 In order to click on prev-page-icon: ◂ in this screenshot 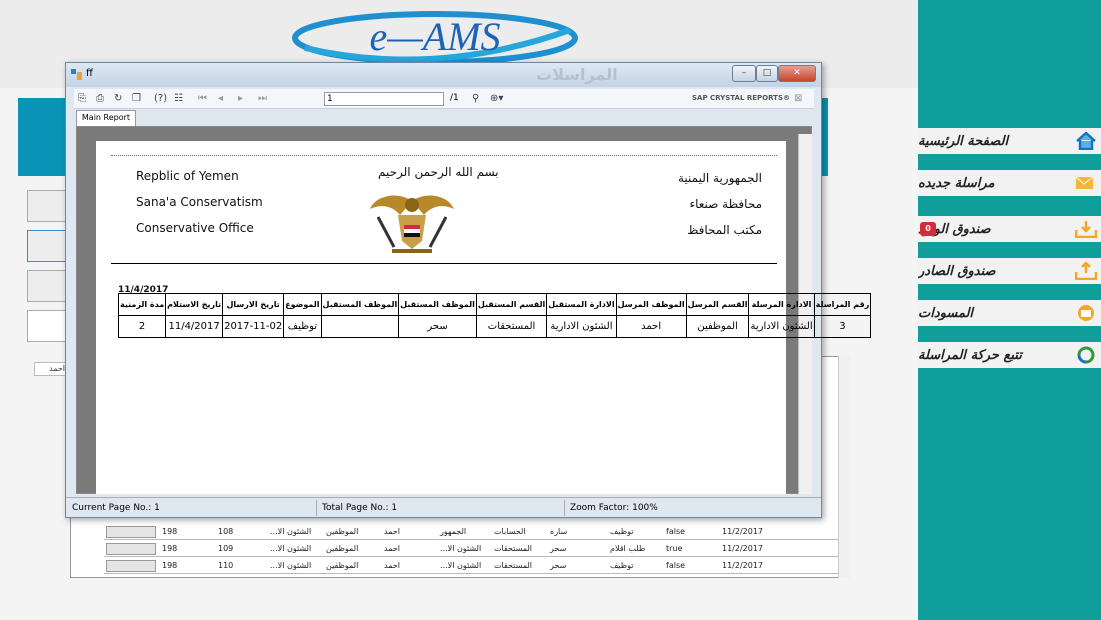, I will do `click(224, 99)`.